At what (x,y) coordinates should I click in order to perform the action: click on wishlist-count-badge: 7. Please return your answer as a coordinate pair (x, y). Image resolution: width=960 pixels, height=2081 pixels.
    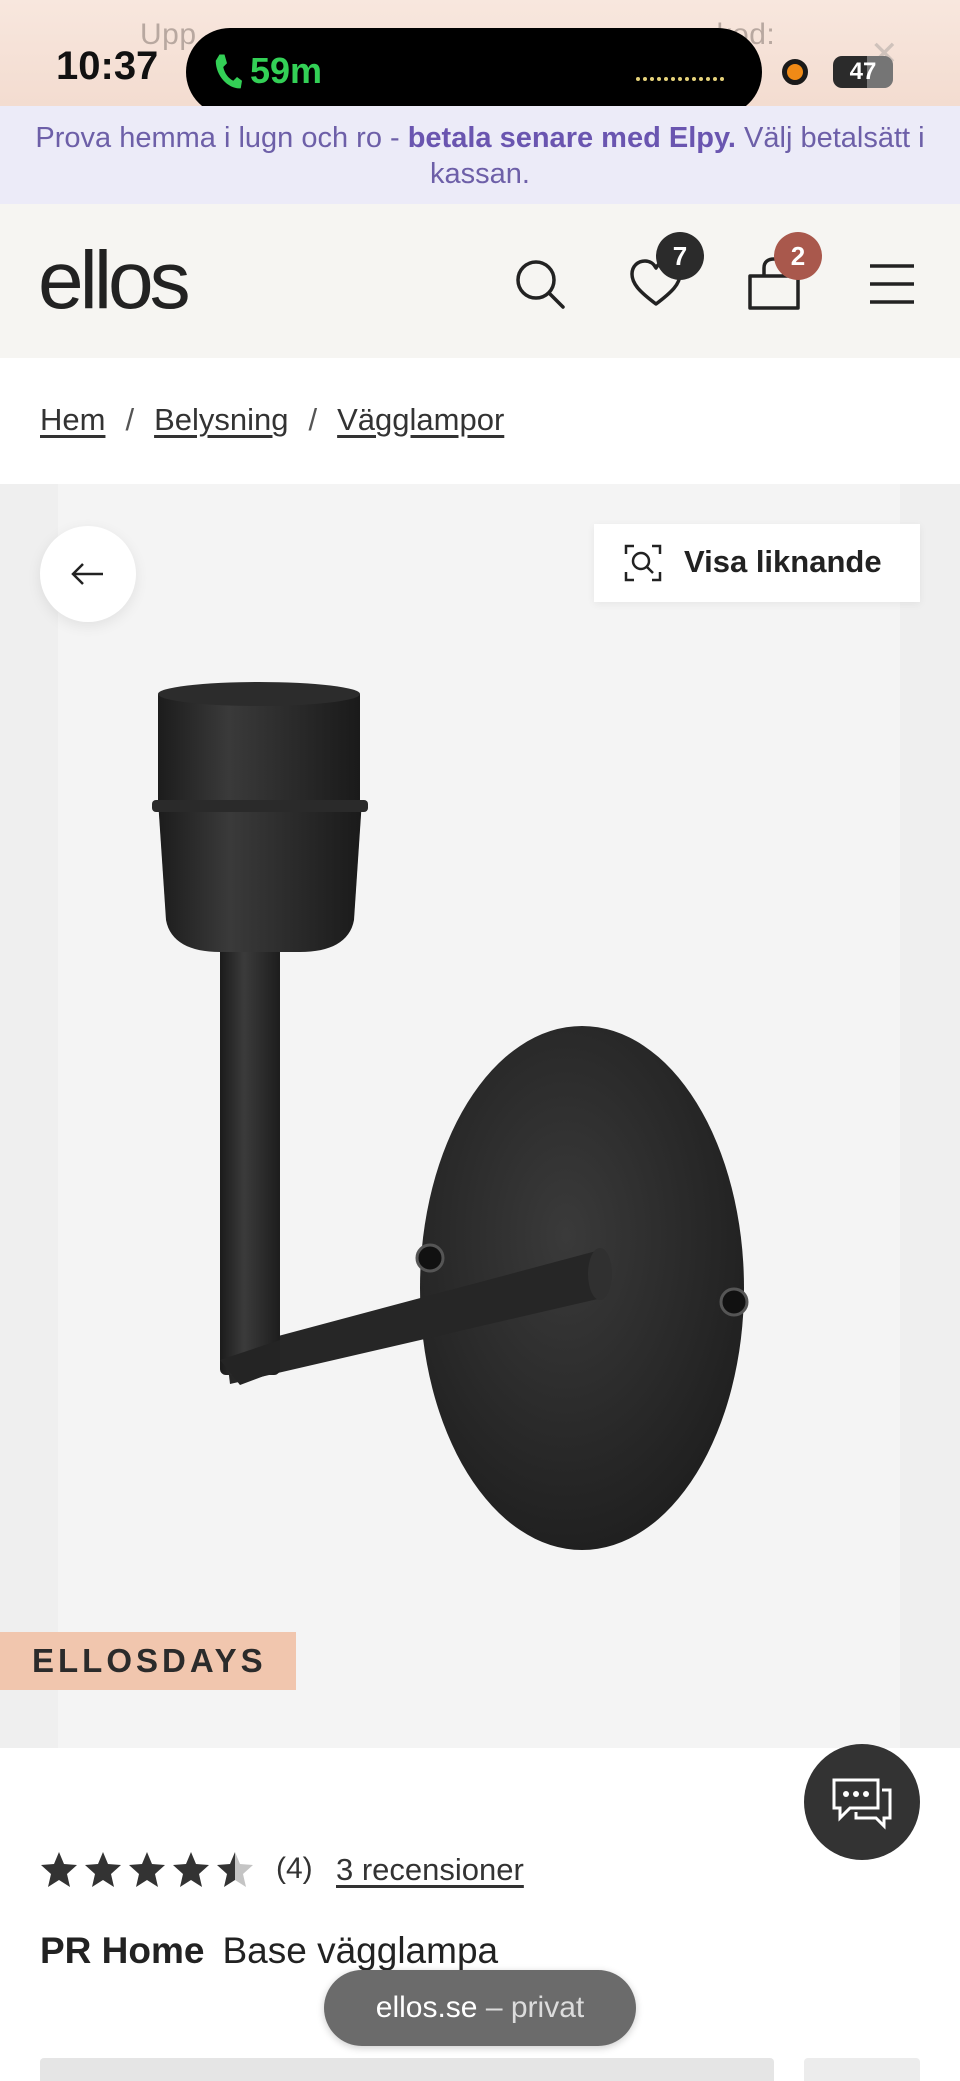
    Looking at the image, I should click on (680, 256).